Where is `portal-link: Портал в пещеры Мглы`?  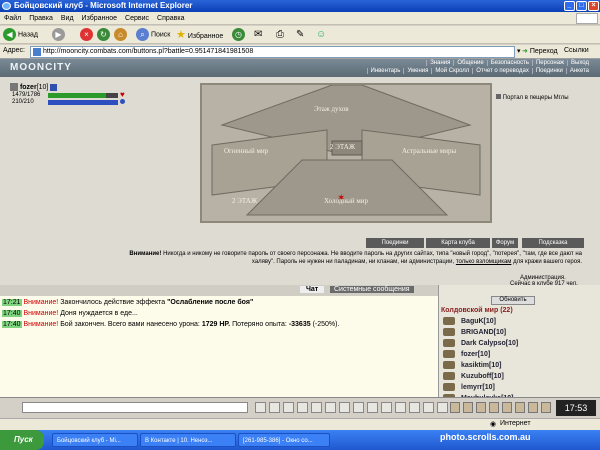 portal-link: Портал в пещеры Мглы is located at coordinates (532, 97).